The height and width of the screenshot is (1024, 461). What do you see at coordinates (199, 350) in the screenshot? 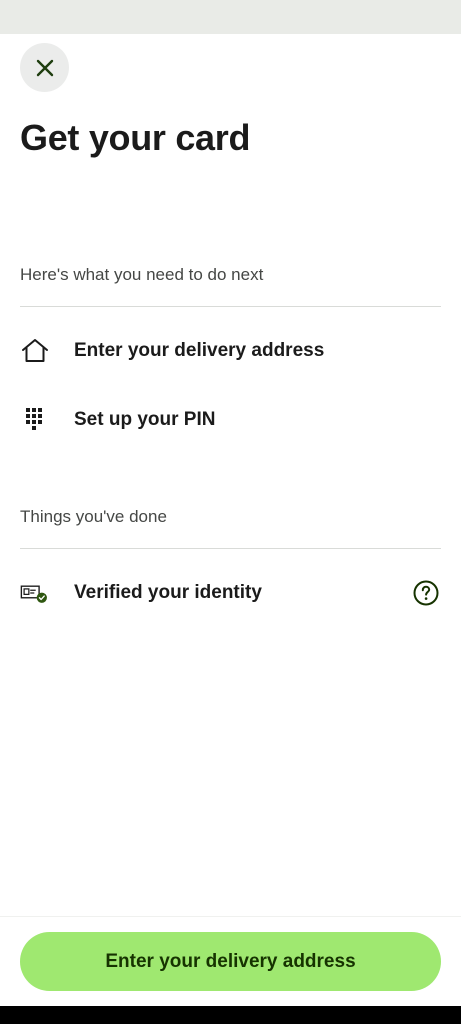
I see `todo-item-label: Enter your delivery address` at bounding box center [199, 350].